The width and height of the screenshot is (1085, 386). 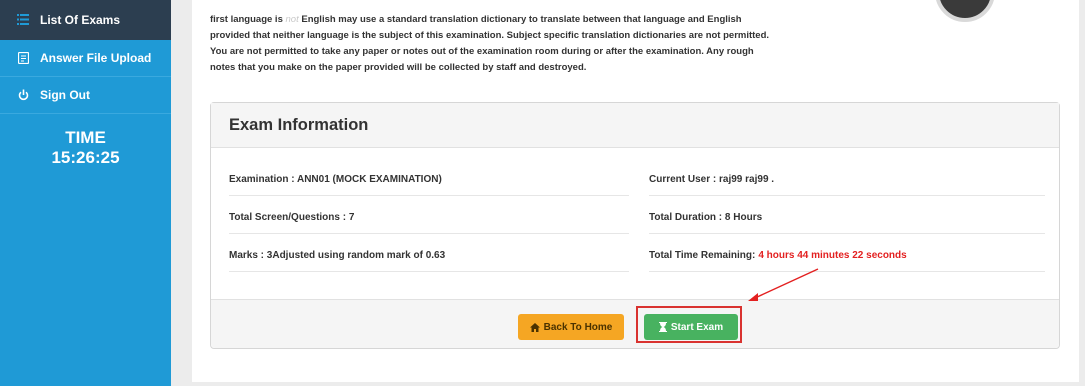 What do you see at coordinates (697, 327) in the screenshot?
I see `start-exam-label: Start Exam` at bounding box center [697, 327].